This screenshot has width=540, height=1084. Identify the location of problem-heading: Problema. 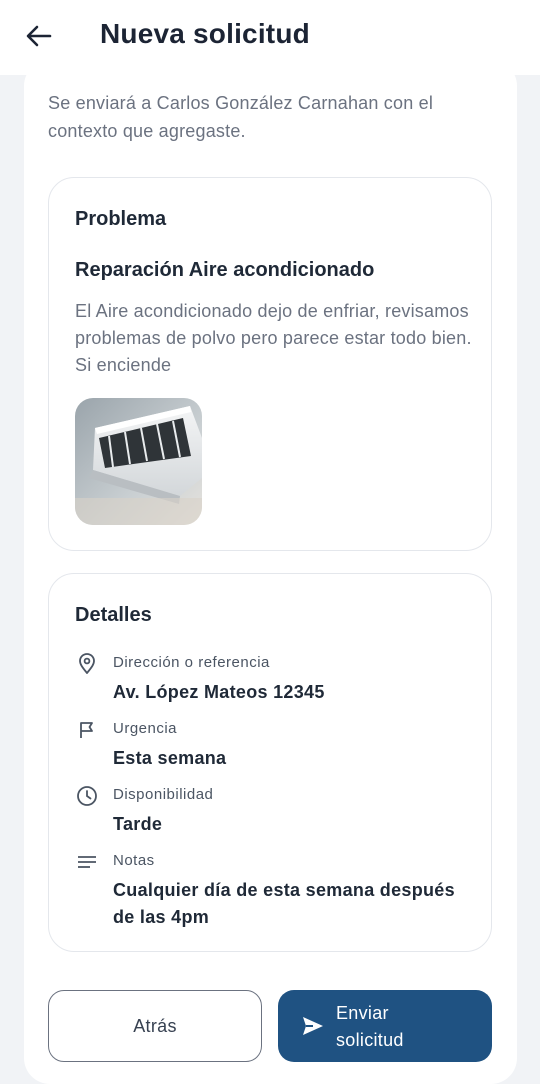
(121, 219).